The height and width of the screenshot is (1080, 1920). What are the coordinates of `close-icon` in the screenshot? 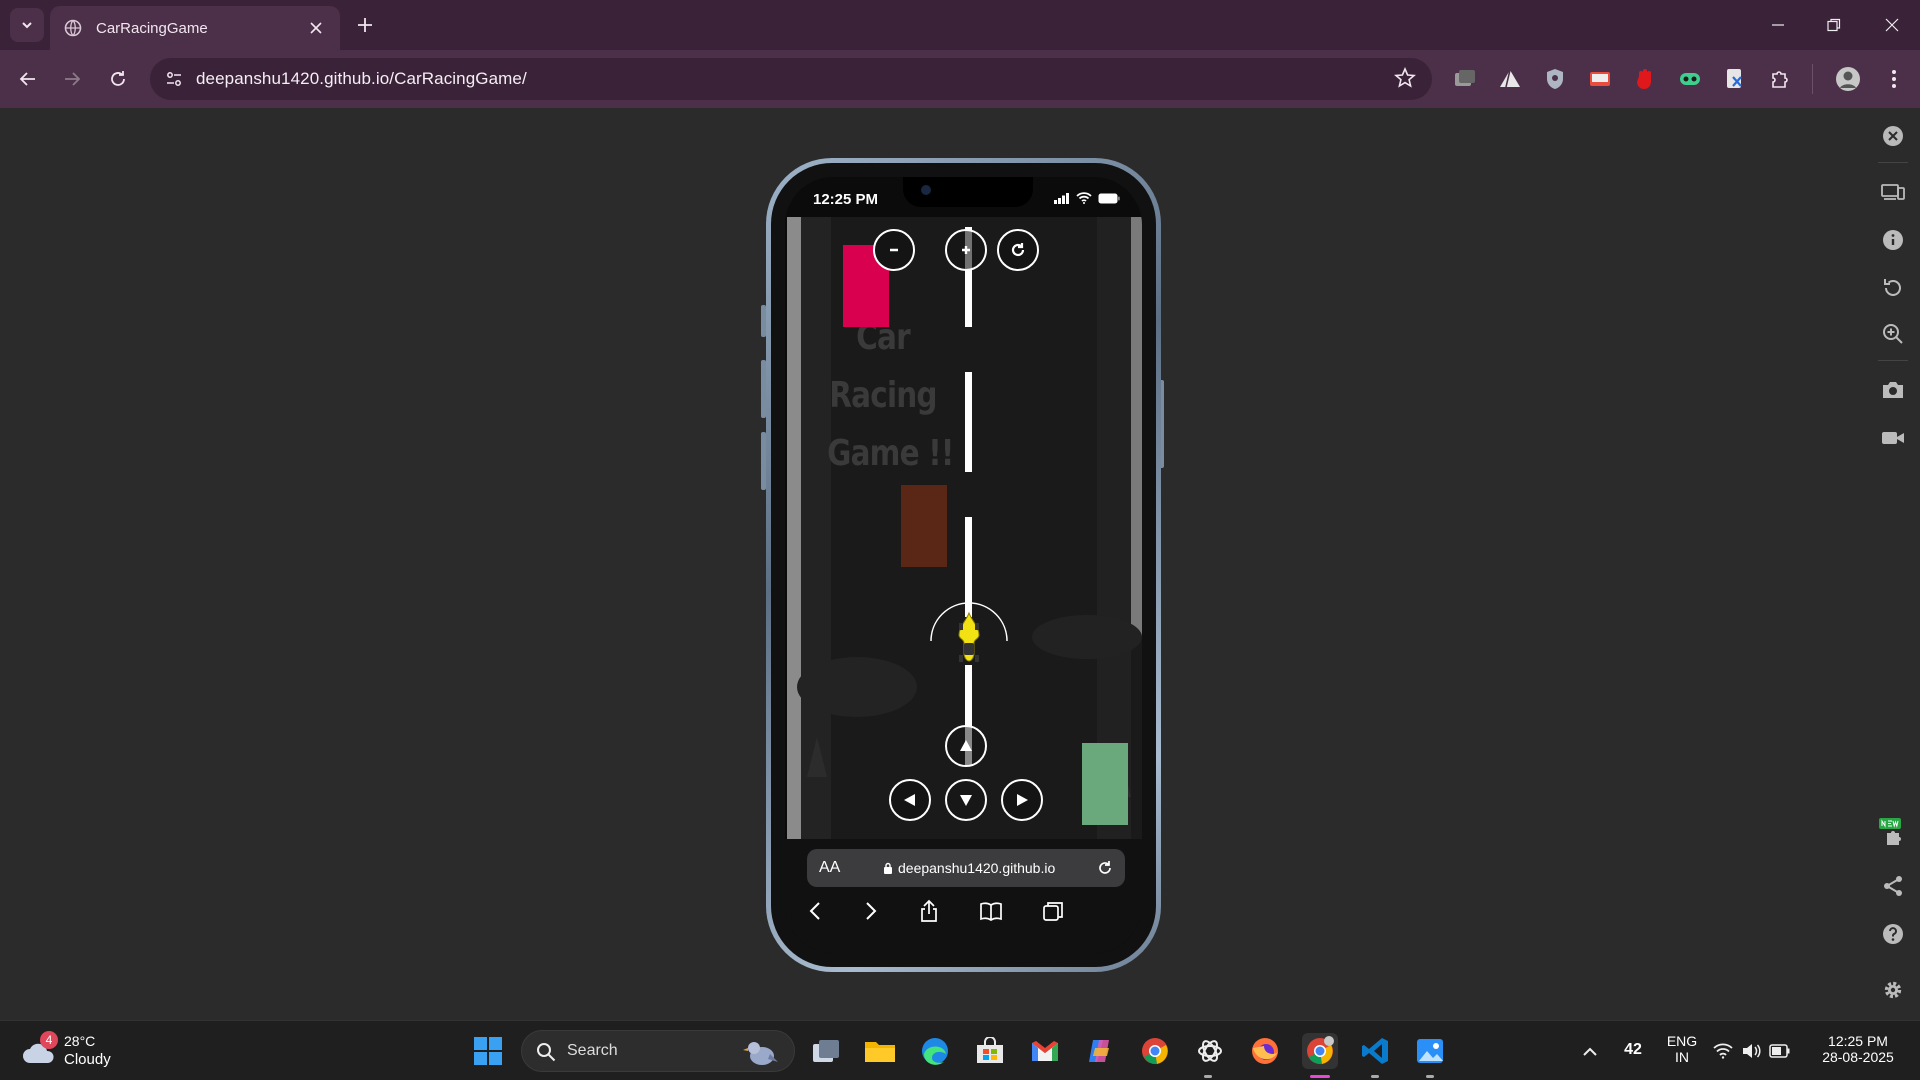 It's located at (1892, 25).